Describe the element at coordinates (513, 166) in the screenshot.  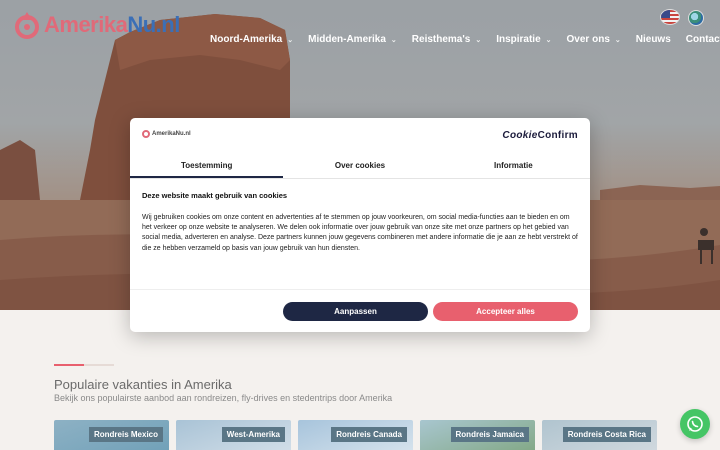
I see `tab-informatie: Informatie` at that location.